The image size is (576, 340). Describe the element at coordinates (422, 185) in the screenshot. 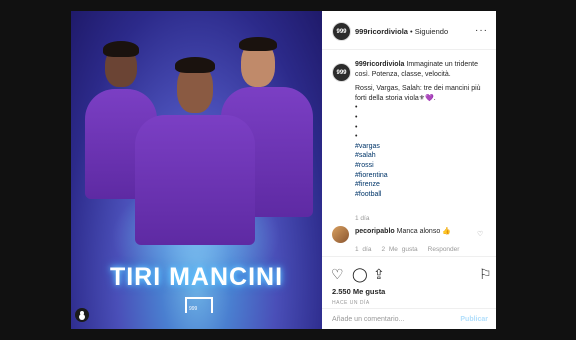

I see `hashtag-link: #firenze` at that location.